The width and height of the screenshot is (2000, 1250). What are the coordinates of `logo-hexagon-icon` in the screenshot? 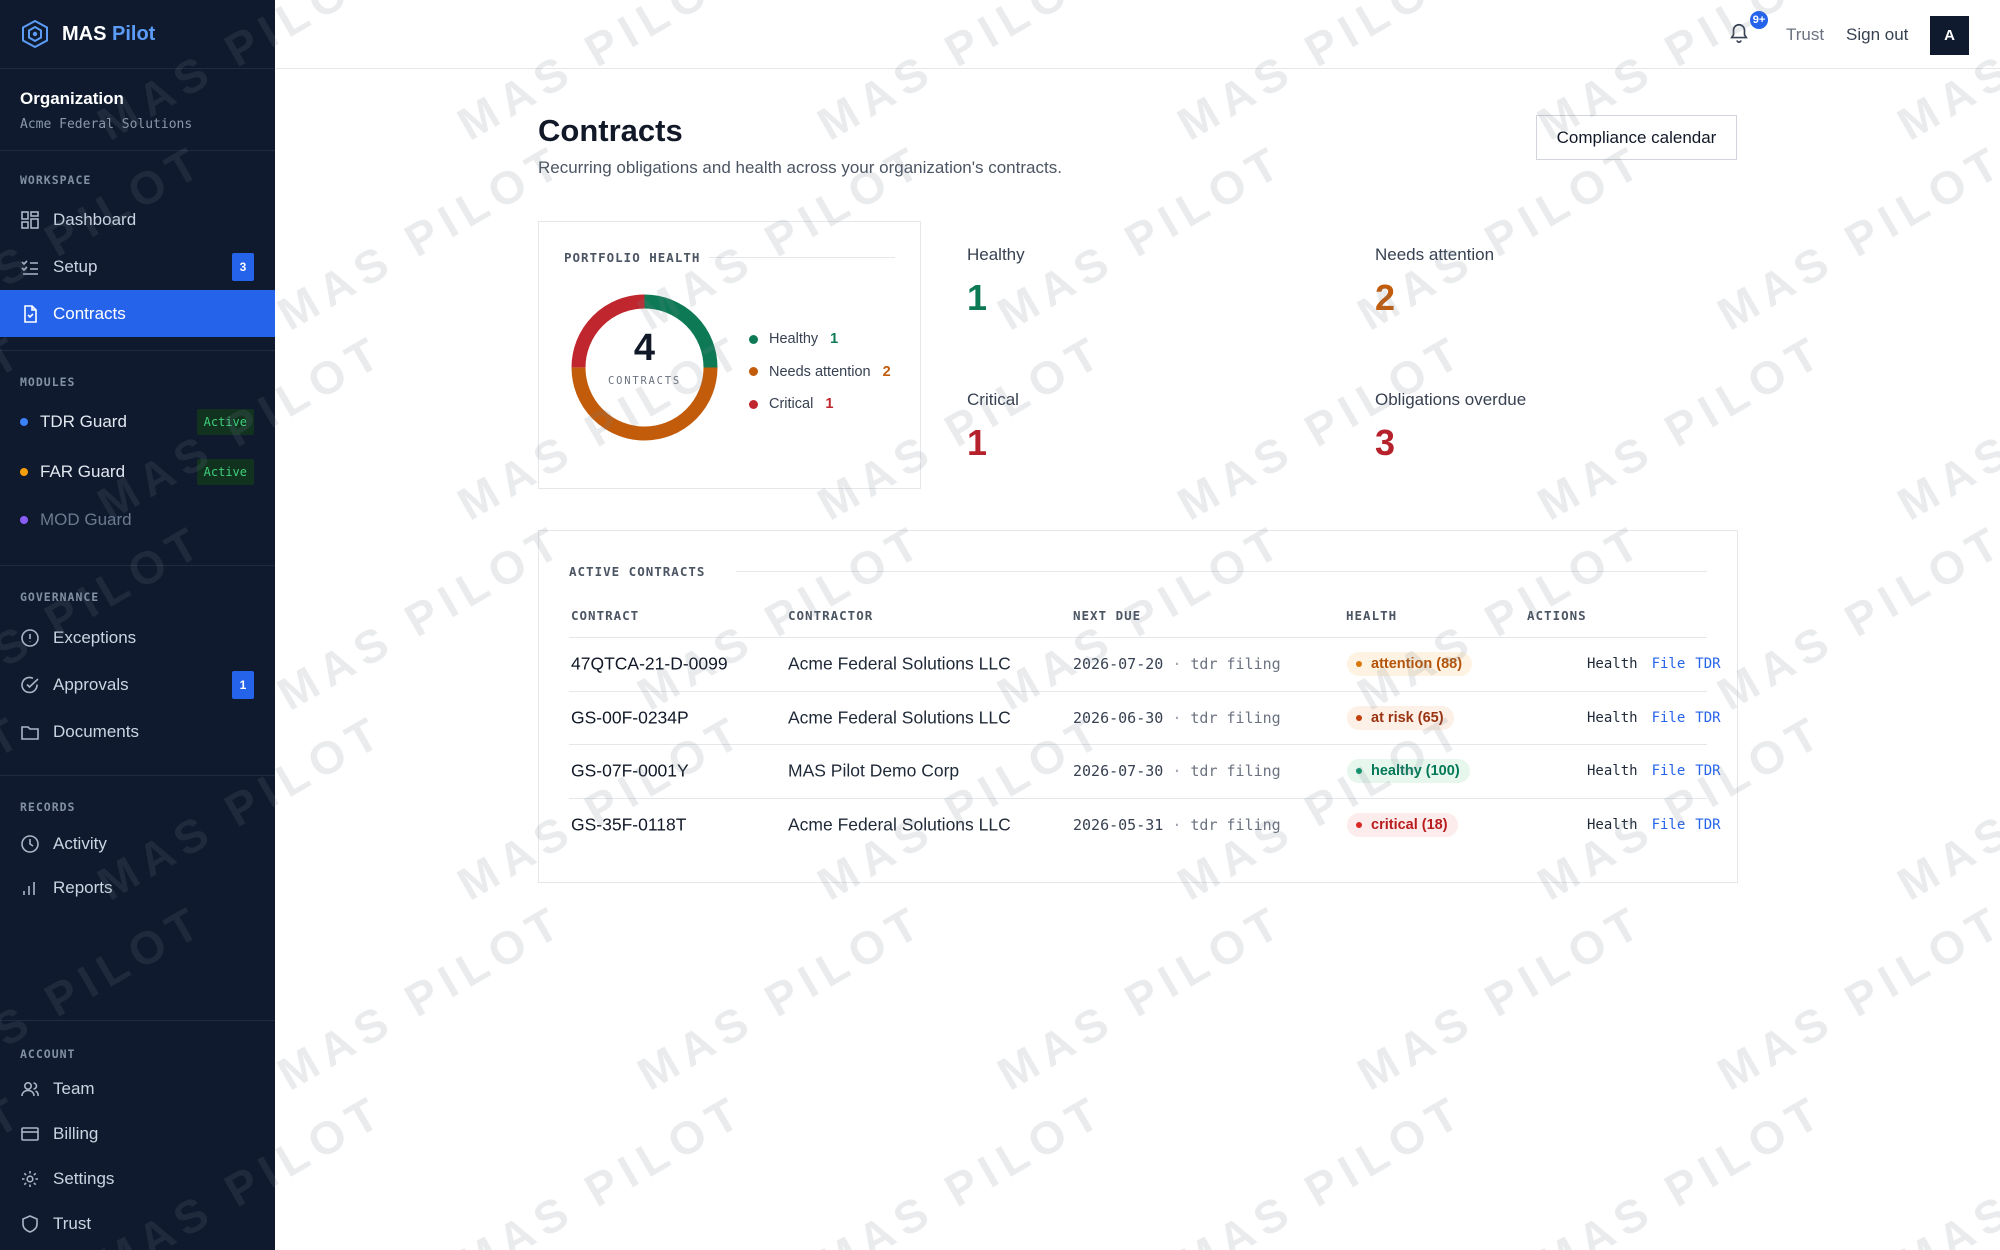 It's located at (35, 34).